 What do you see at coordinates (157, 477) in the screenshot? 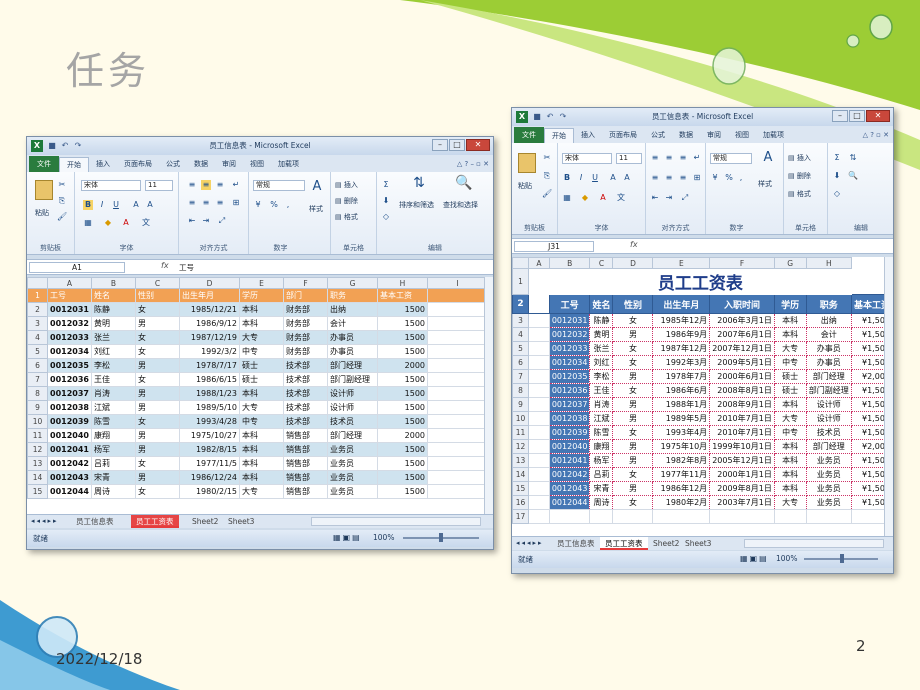
I see `table-cell: 男` at bounding box center [157, 477].